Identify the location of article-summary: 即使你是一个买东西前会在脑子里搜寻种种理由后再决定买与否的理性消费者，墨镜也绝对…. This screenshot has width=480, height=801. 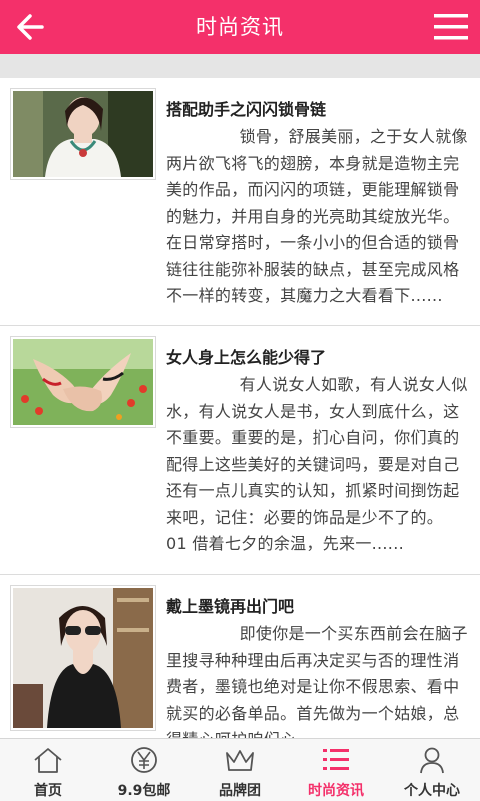
(317, 681).